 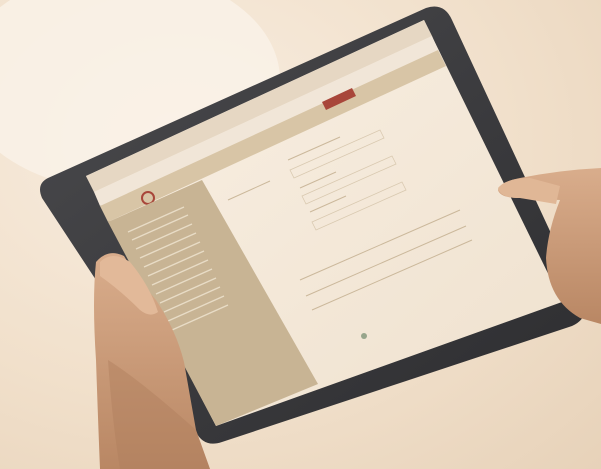 I want to click on form-radio, so click(x=364, y=336).